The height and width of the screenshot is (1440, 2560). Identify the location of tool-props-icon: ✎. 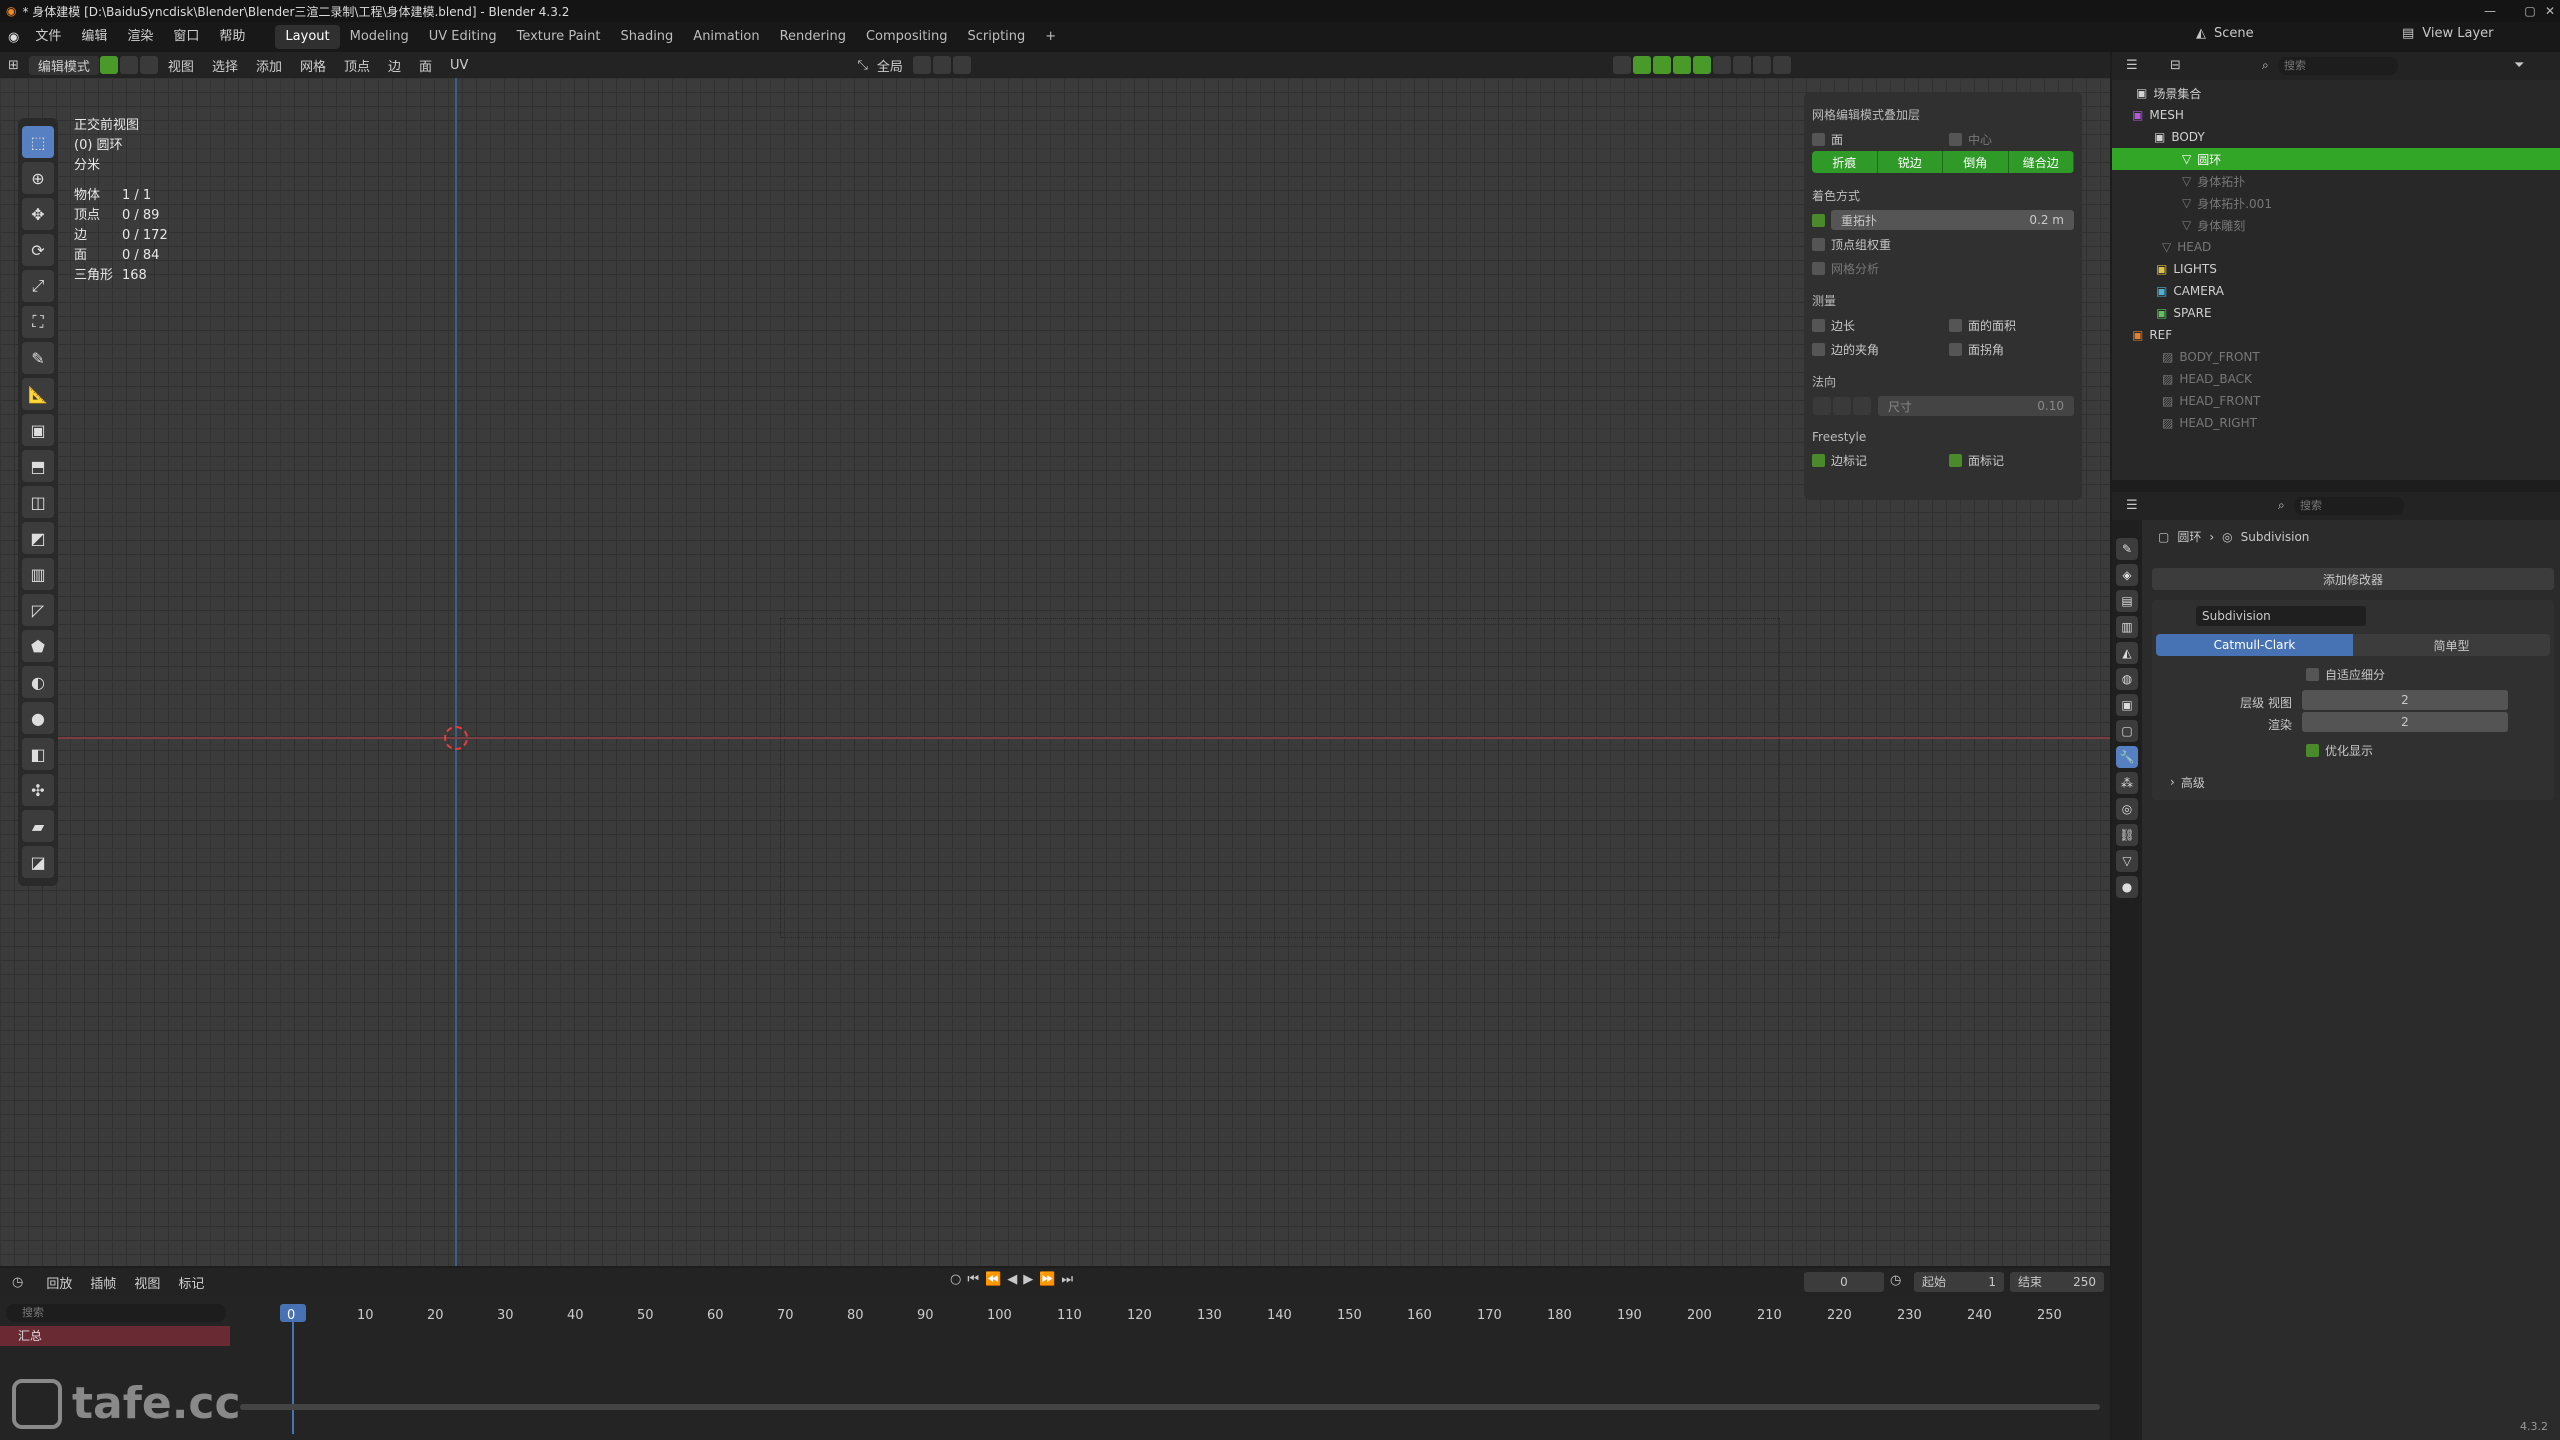
(2127, 549).